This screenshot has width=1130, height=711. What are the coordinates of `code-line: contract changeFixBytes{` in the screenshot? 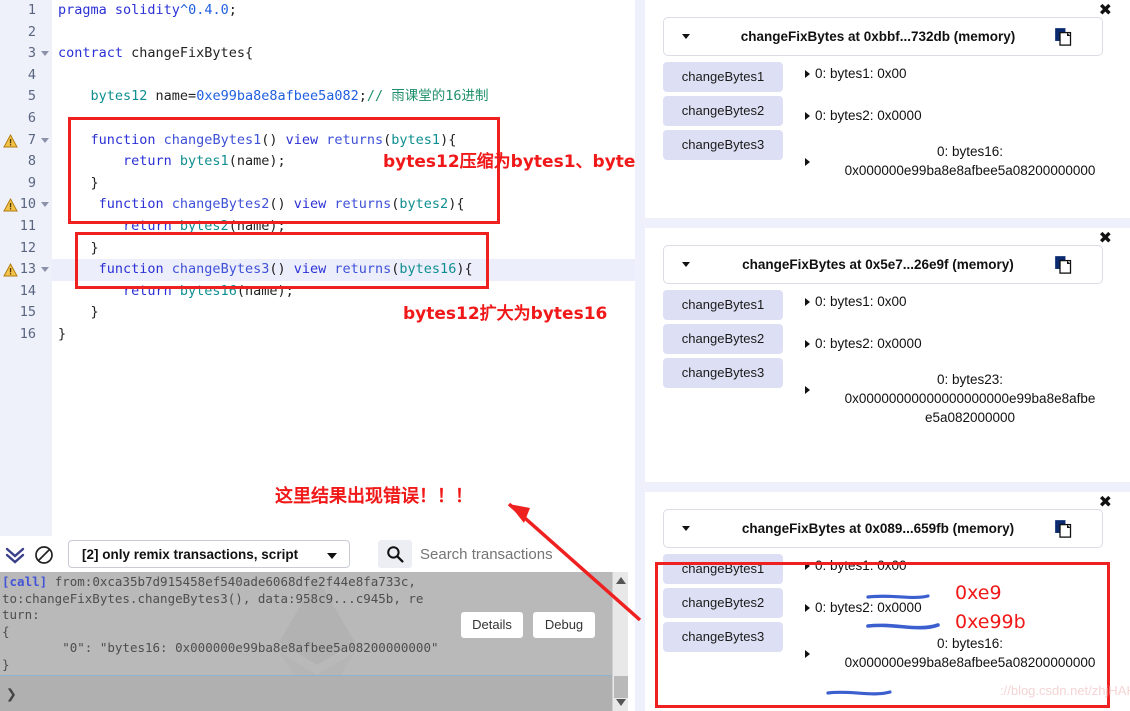 It's located at (343, 54).